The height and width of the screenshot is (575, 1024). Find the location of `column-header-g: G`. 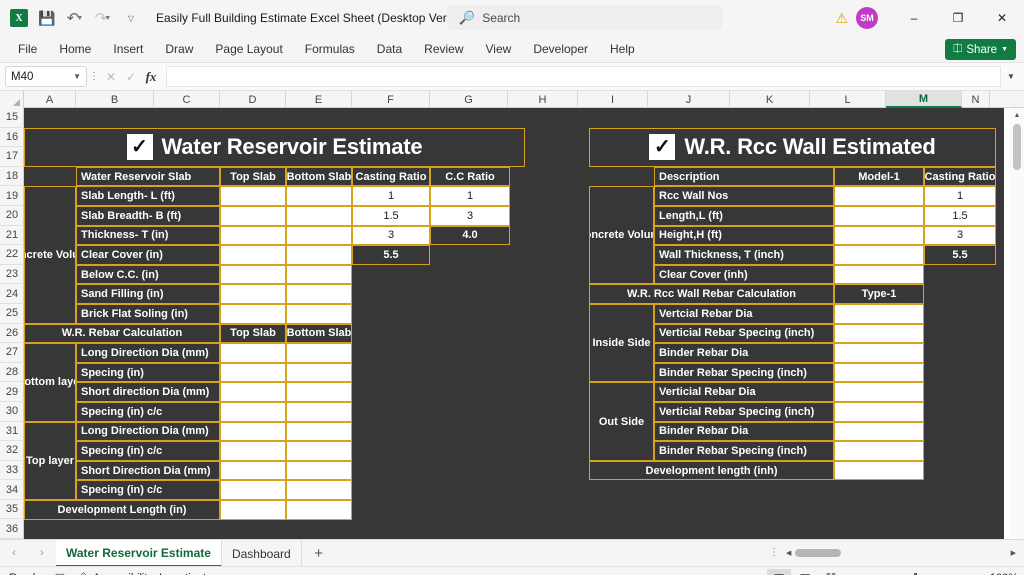

column-header-g: G is located at coordinates (469, 99).